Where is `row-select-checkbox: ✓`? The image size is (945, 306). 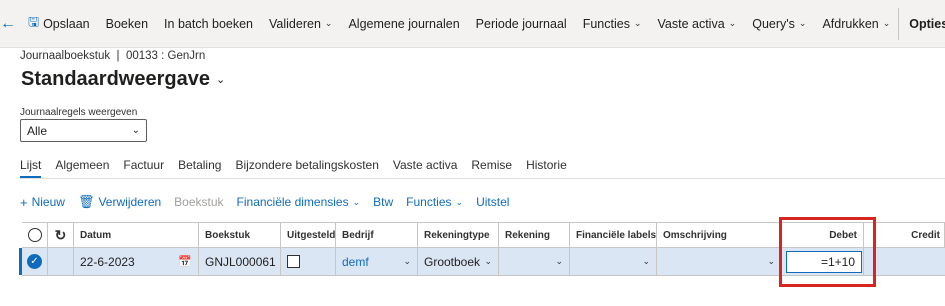 row-select-checkbox: ✓ is located at coordinates (35, 261).